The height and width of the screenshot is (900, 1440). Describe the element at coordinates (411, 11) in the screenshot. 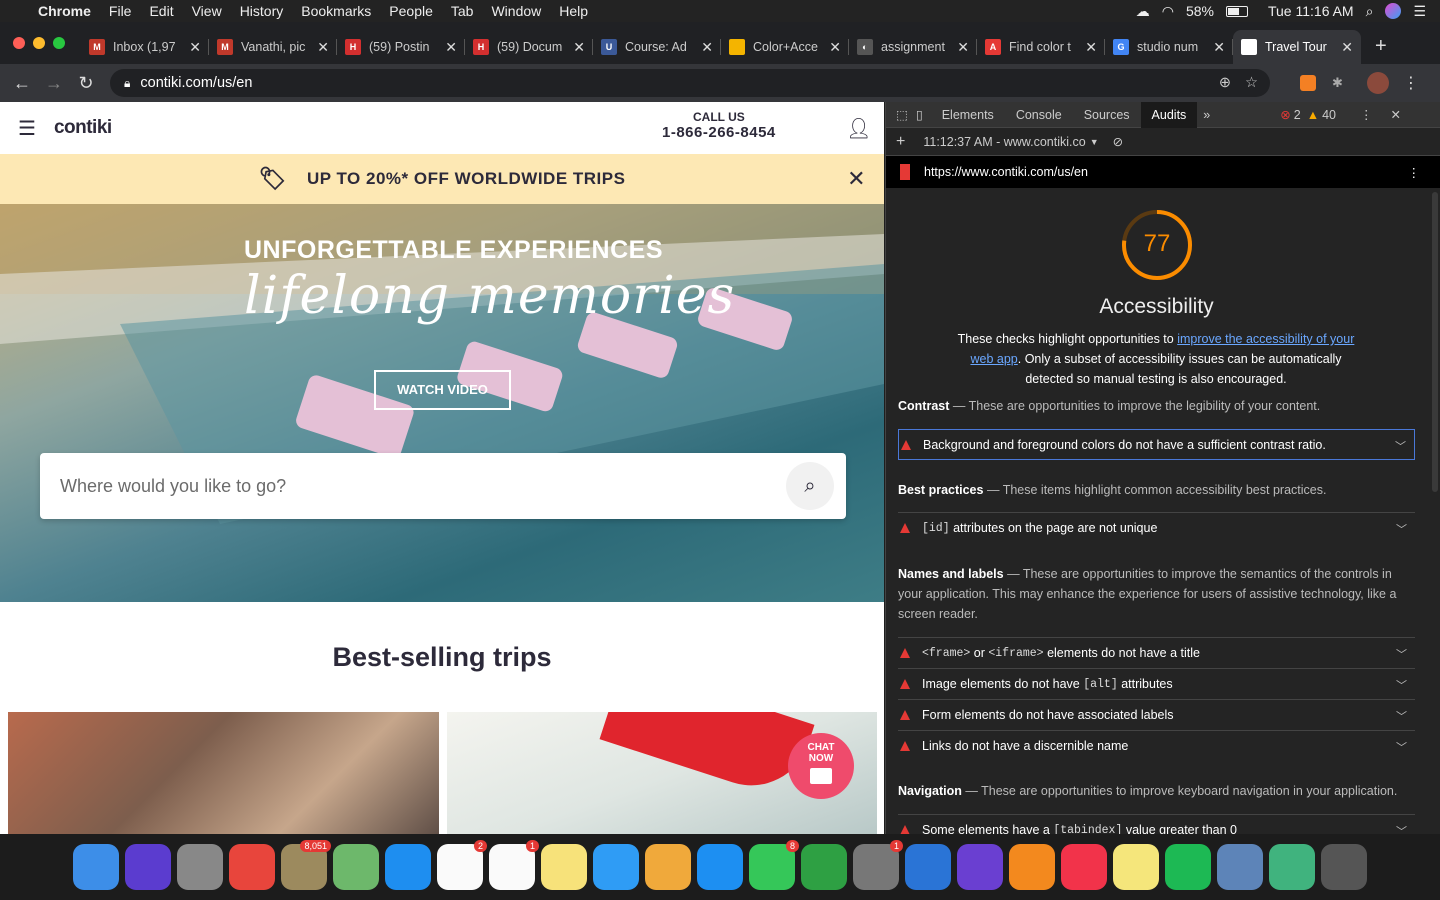

I see `menu-people: People` at that location.